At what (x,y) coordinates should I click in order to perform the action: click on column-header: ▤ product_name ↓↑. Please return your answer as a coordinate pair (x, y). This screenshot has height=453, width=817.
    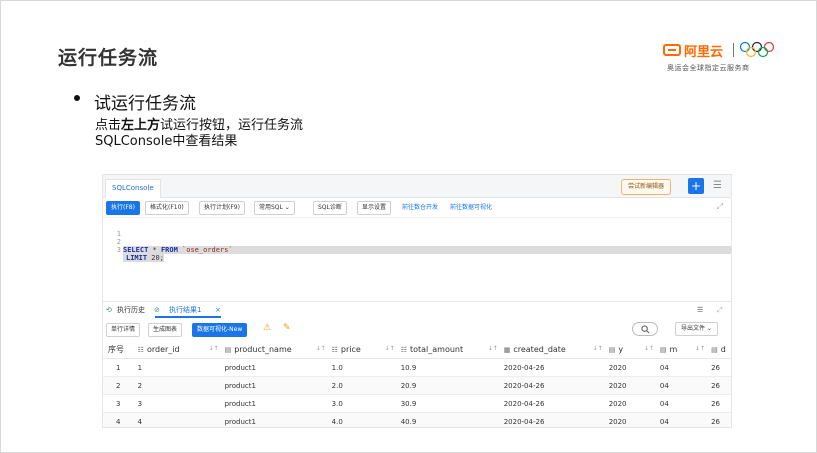
    Looking at the image, I should click on (278, 349).